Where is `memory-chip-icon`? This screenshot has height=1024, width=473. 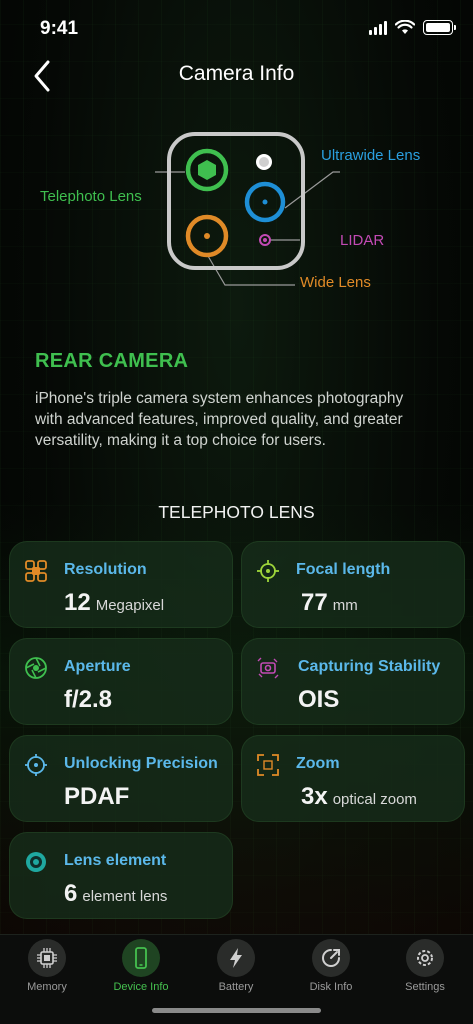 memory-chip-icon is located at coordinates (47, 958).